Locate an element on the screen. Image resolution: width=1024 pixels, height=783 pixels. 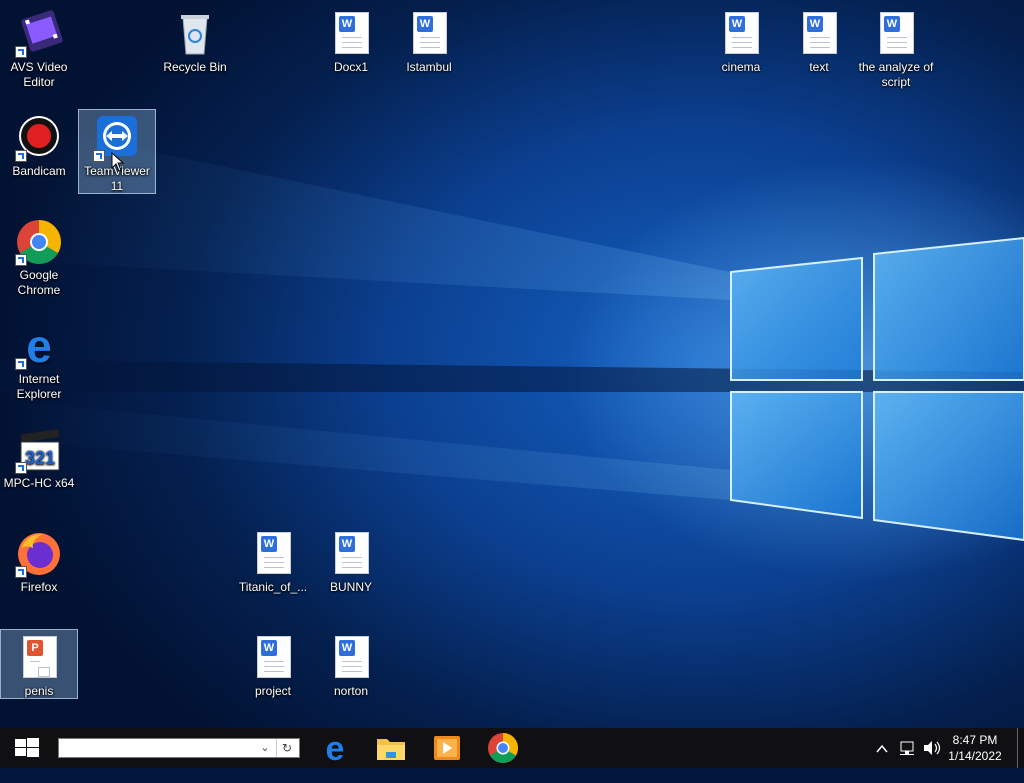
edge-icon: e is located at coordinates (335, 749).